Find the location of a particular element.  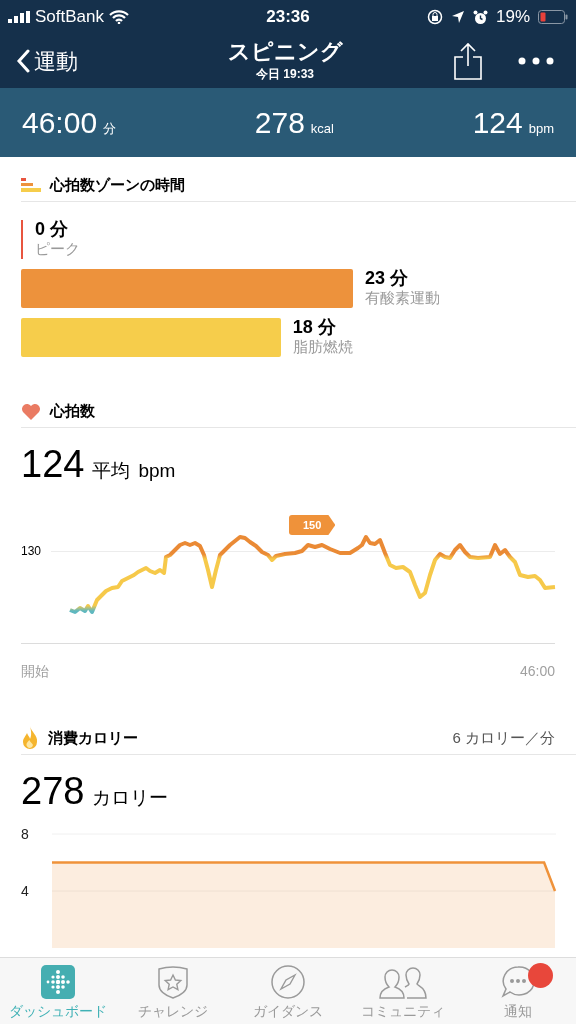

signal-icon is located at coordinates (19, 17).